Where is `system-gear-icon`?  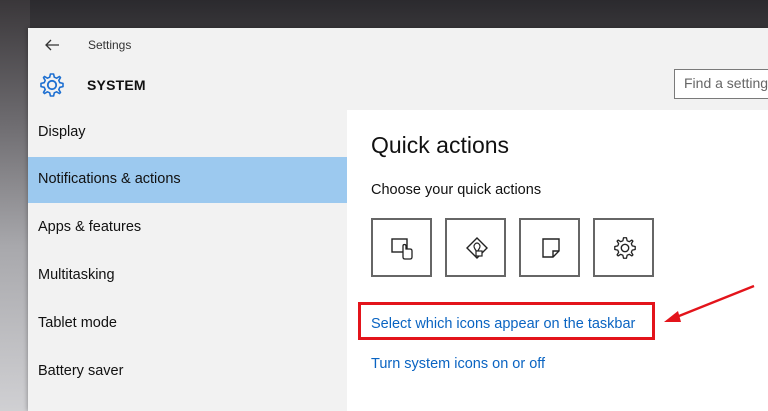
system-gear-icon is located at coordinates (52, 85).